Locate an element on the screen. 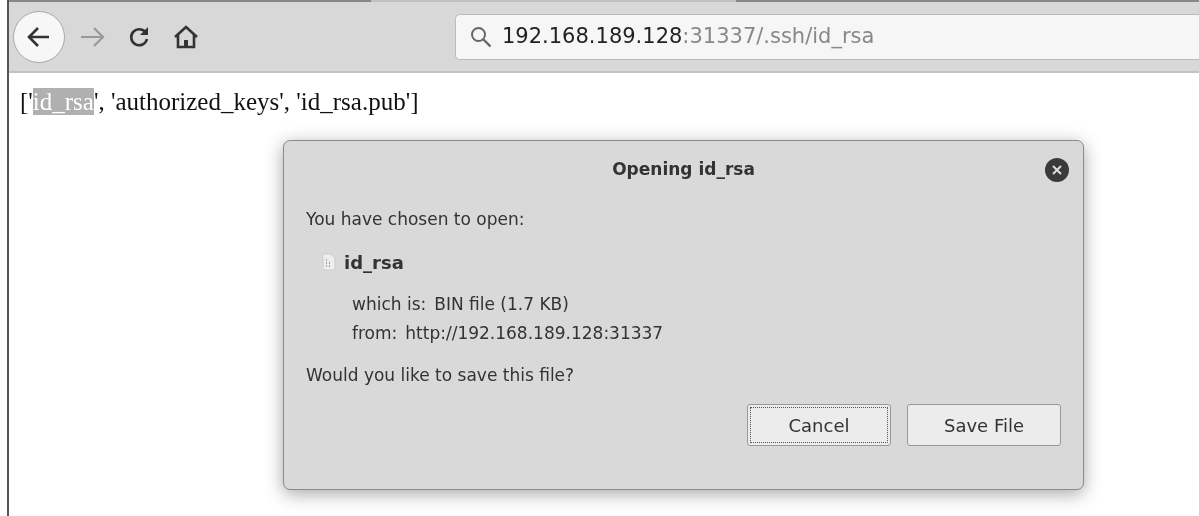  detail-label: from: is located at coordinates (375, 333).